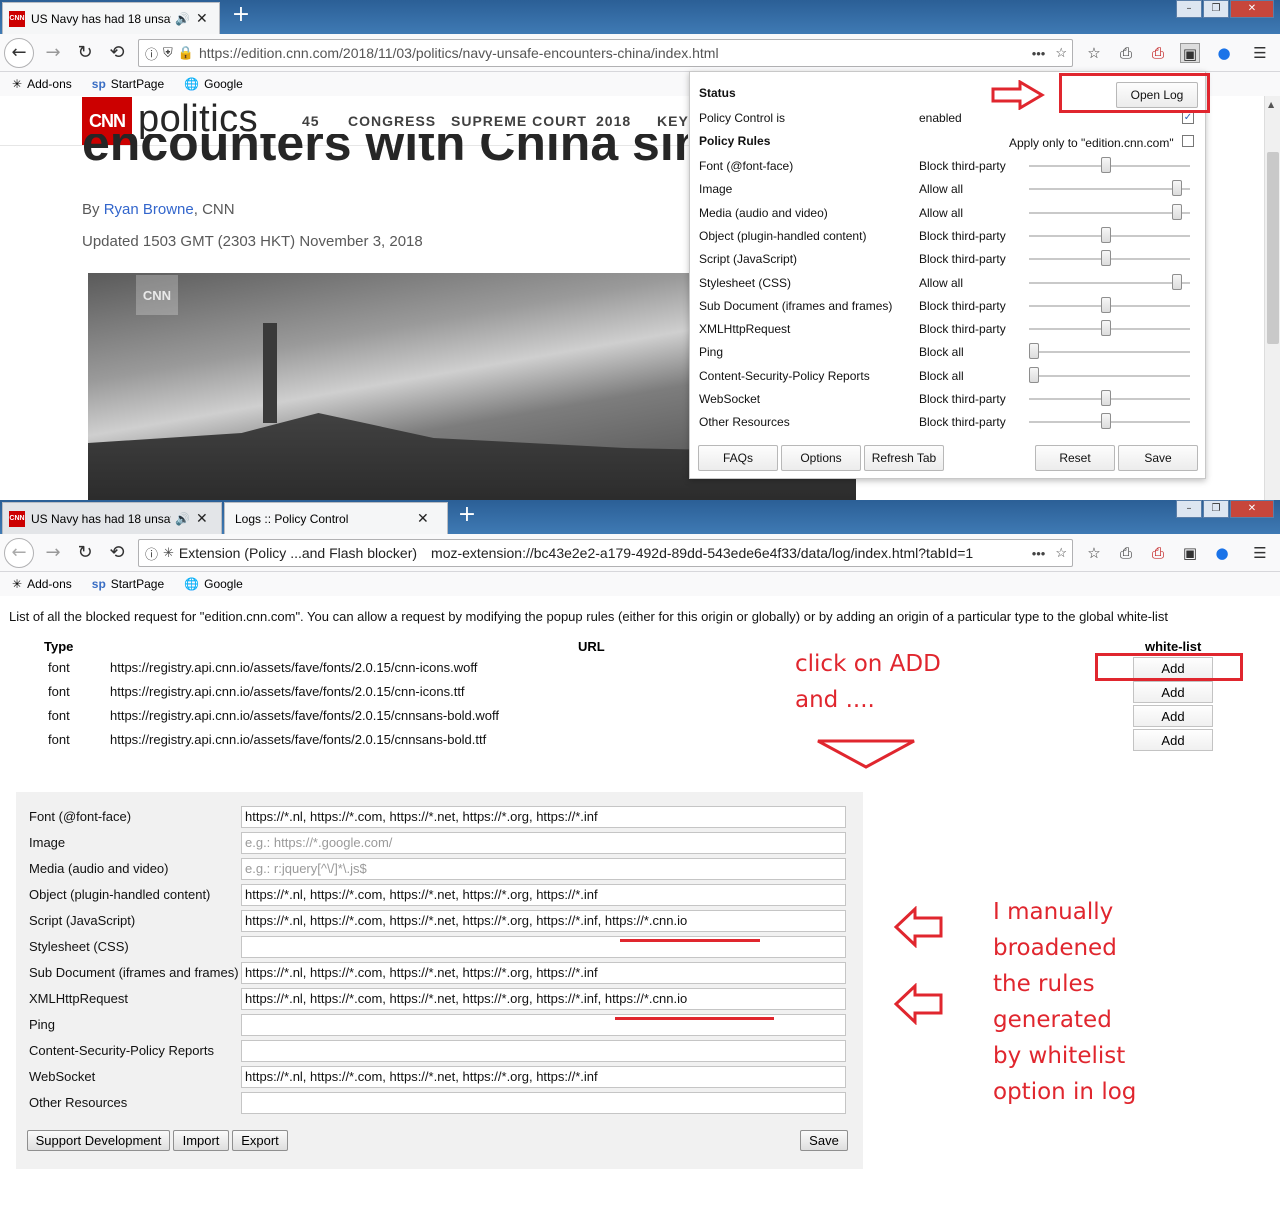  What do you see at coordinates (1075, 458) in the screenshot?
I see `reset-button: Reset` at bounding box center [1075, 458].